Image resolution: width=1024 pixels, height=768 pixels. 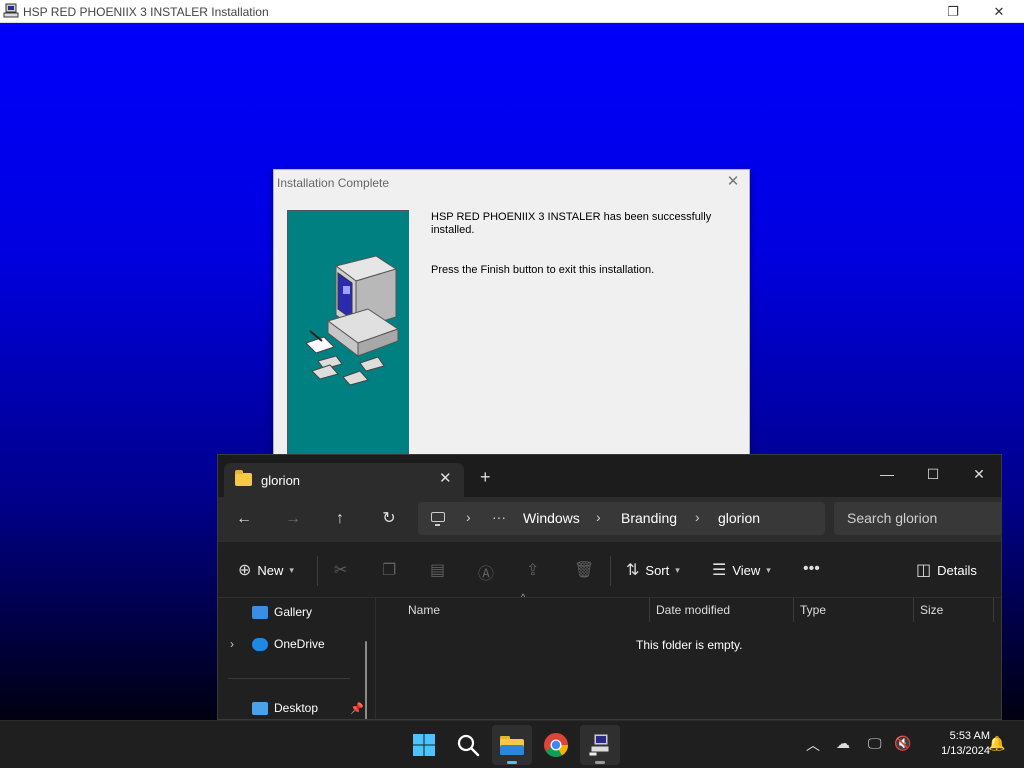 I want to click on address-bar: › ··· Windows › Branding › glorion, so click(x=621, y=518).